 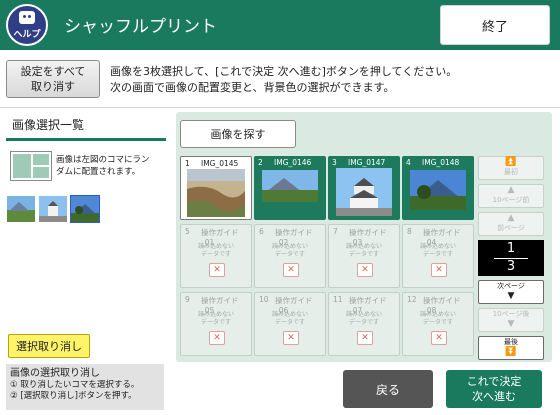 I want to click on image-cell-9: 9 操作ガイド_05 読み込めない データです ✕, so click(x=216, y=324).